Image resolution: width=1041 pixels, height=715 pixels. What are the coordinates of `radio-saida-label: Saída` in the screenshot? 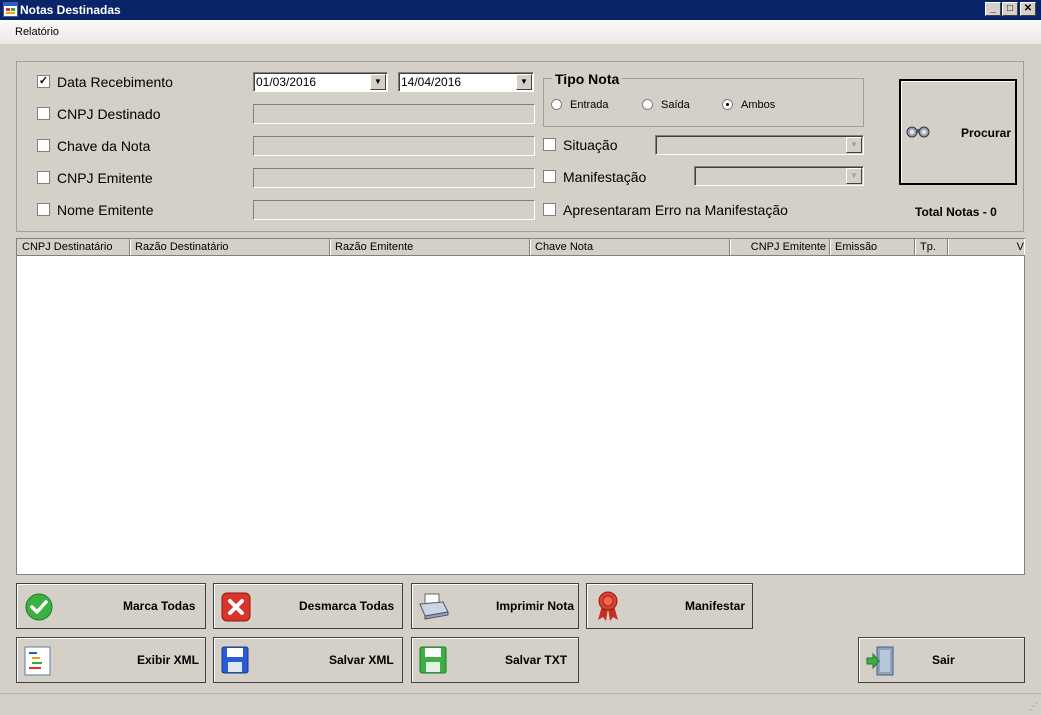 It's located at (675, 105).